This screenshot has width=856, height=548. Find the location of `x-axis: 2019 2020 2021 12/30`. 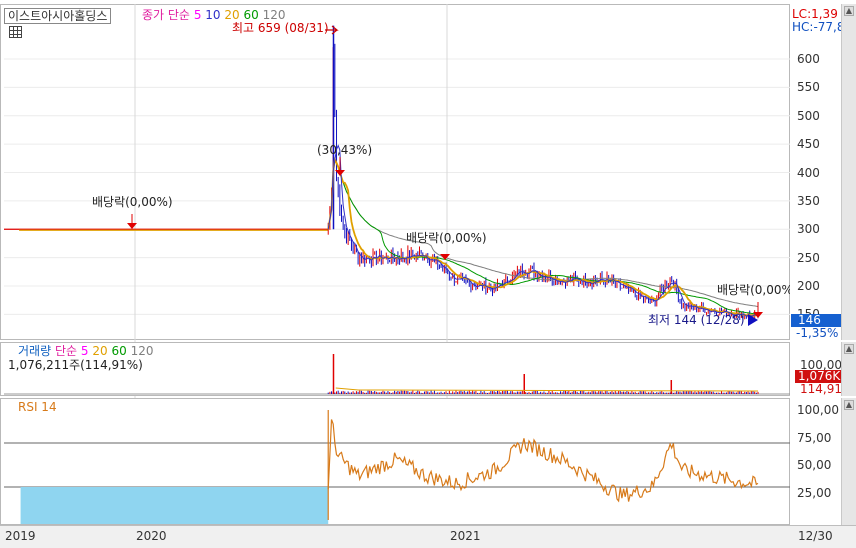

x-axis: 2019 2020 2021 12/30 is located at coordinates (428, 536).